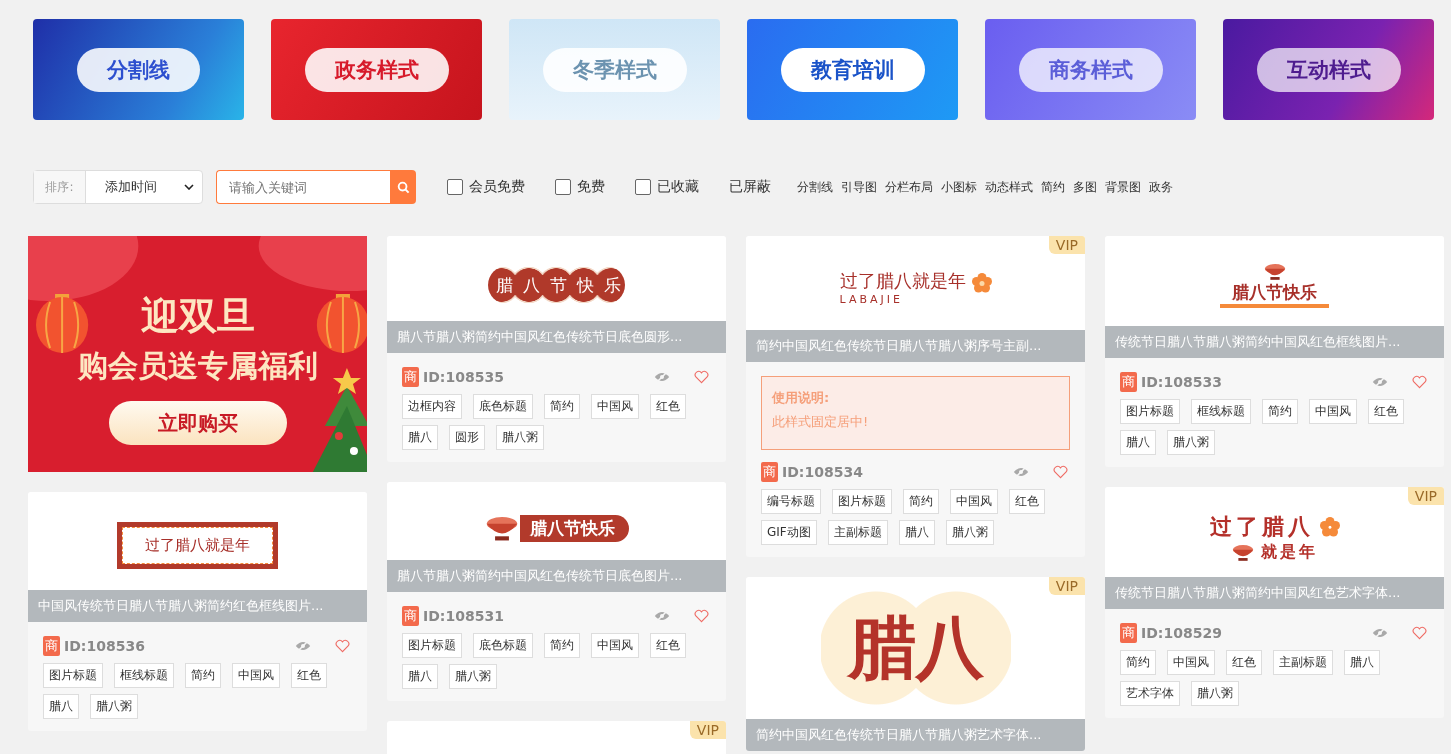 This screenshot has height=754, width=1451. What do you see at coordinates (871, 299) in the screenshot?
I see `preview-subtitle: LABAJIE` at bounding box center [871, 299].